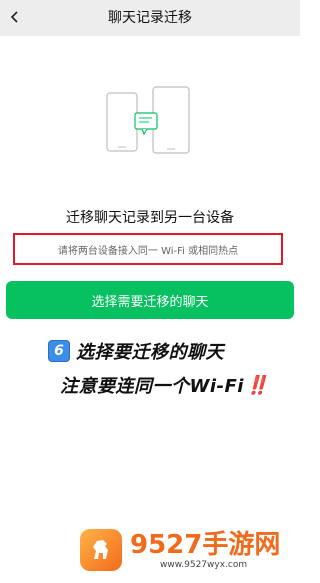 This screenshot has height=583, width=320. I want to click on two-phones-transfer-icon, so click(148, 120).